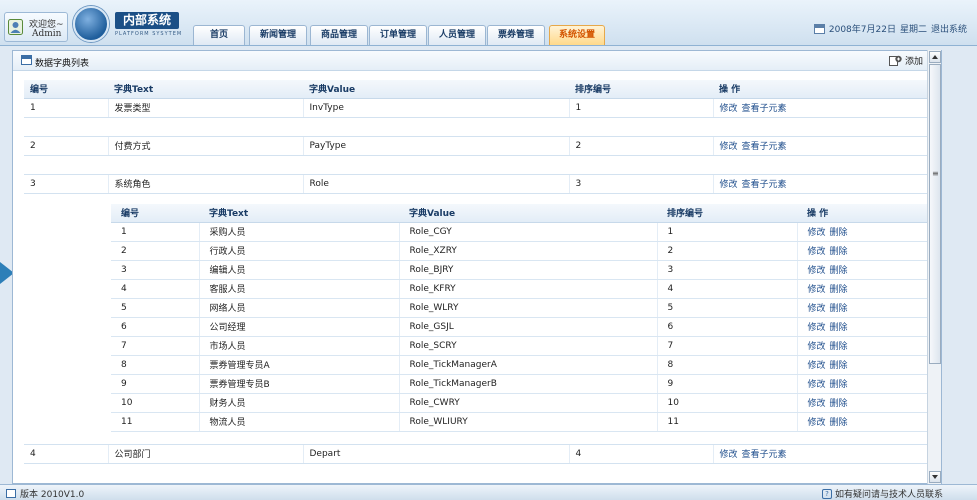 This screenshot has width=977, height=500. Describe the element at coordinates (278, 35) in the screenshot. I see `tab-news: 新闻管理` at that location.